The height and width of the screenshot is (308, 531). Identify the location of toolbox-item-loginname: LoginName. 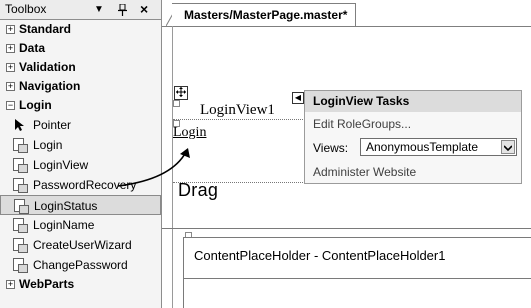
(80, 225).